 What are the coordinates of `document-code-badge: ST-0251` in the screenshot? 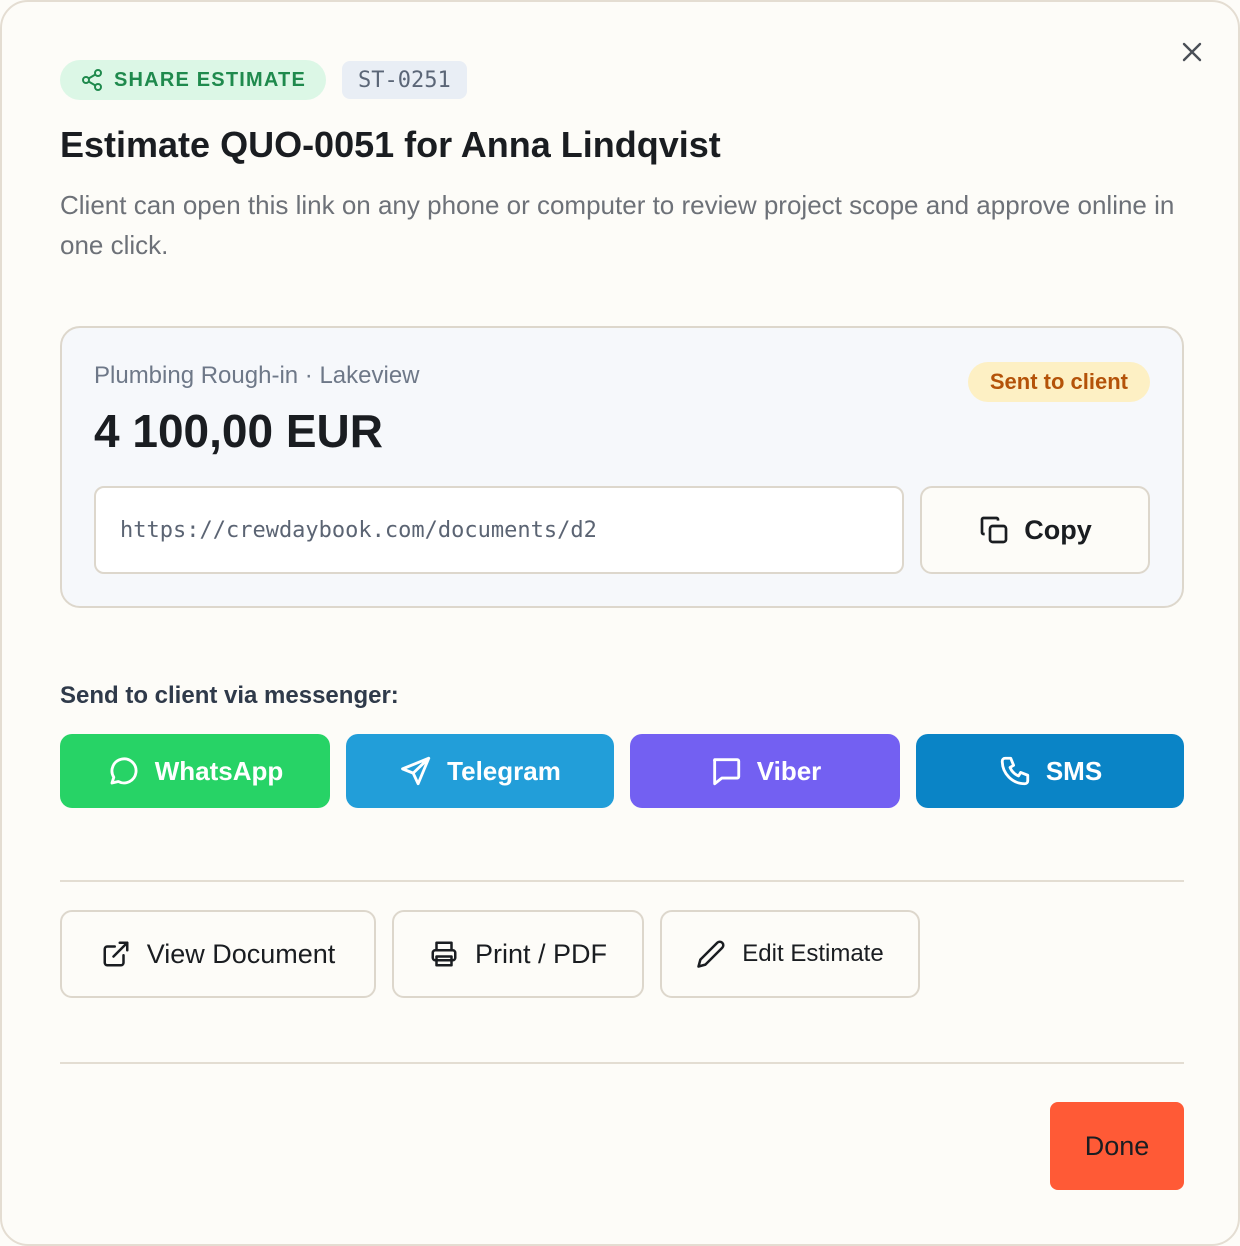 It's located at (404, 80).